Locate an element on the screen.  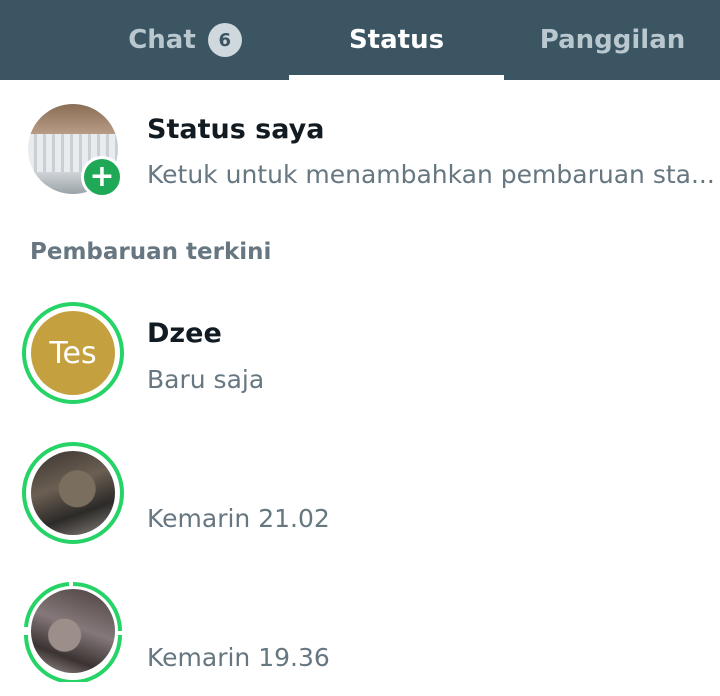
my-status-title: Status saya is located at coordinates (236, 129).